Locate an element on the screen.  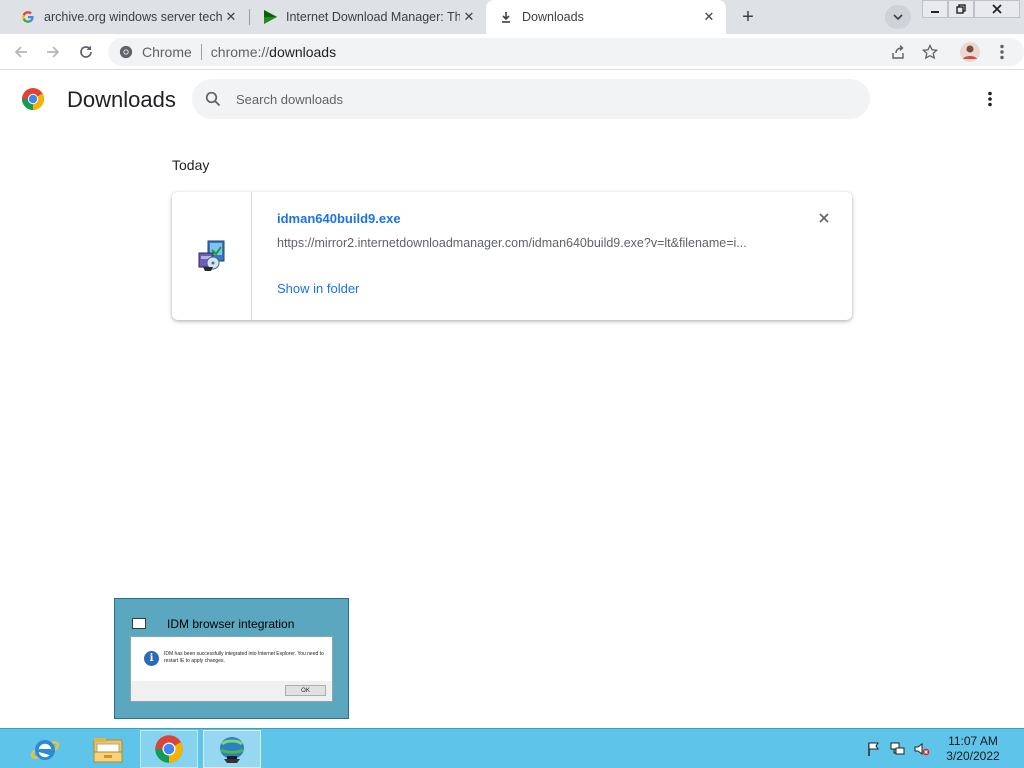
star-icon is located at coordinates (930, 52).